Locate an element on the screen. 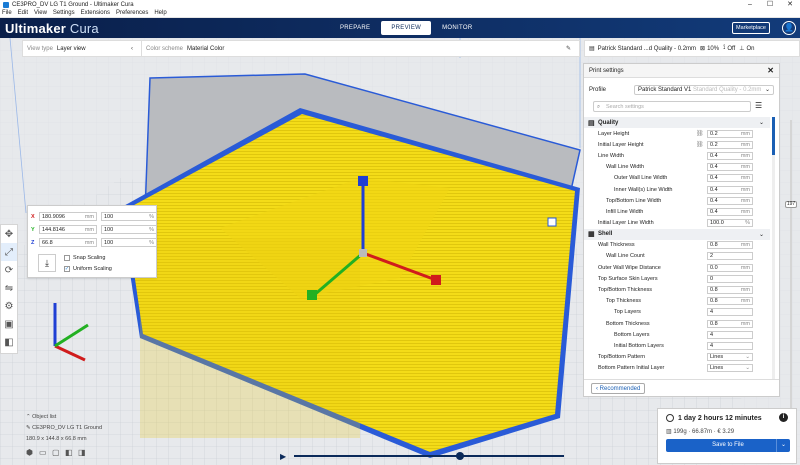 The image size is (800, 465). move-tool-icon: ✥ is located at coordinates (9, 234).